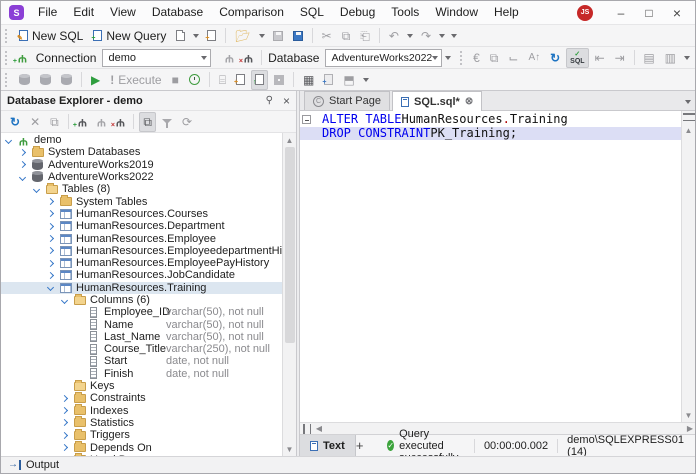 The width and height of the screenshot is (696, 474). What do you see at coordinates (621, 13) in the screenshot?
I see `minimize-button: –` at bounding box center [621, 13].